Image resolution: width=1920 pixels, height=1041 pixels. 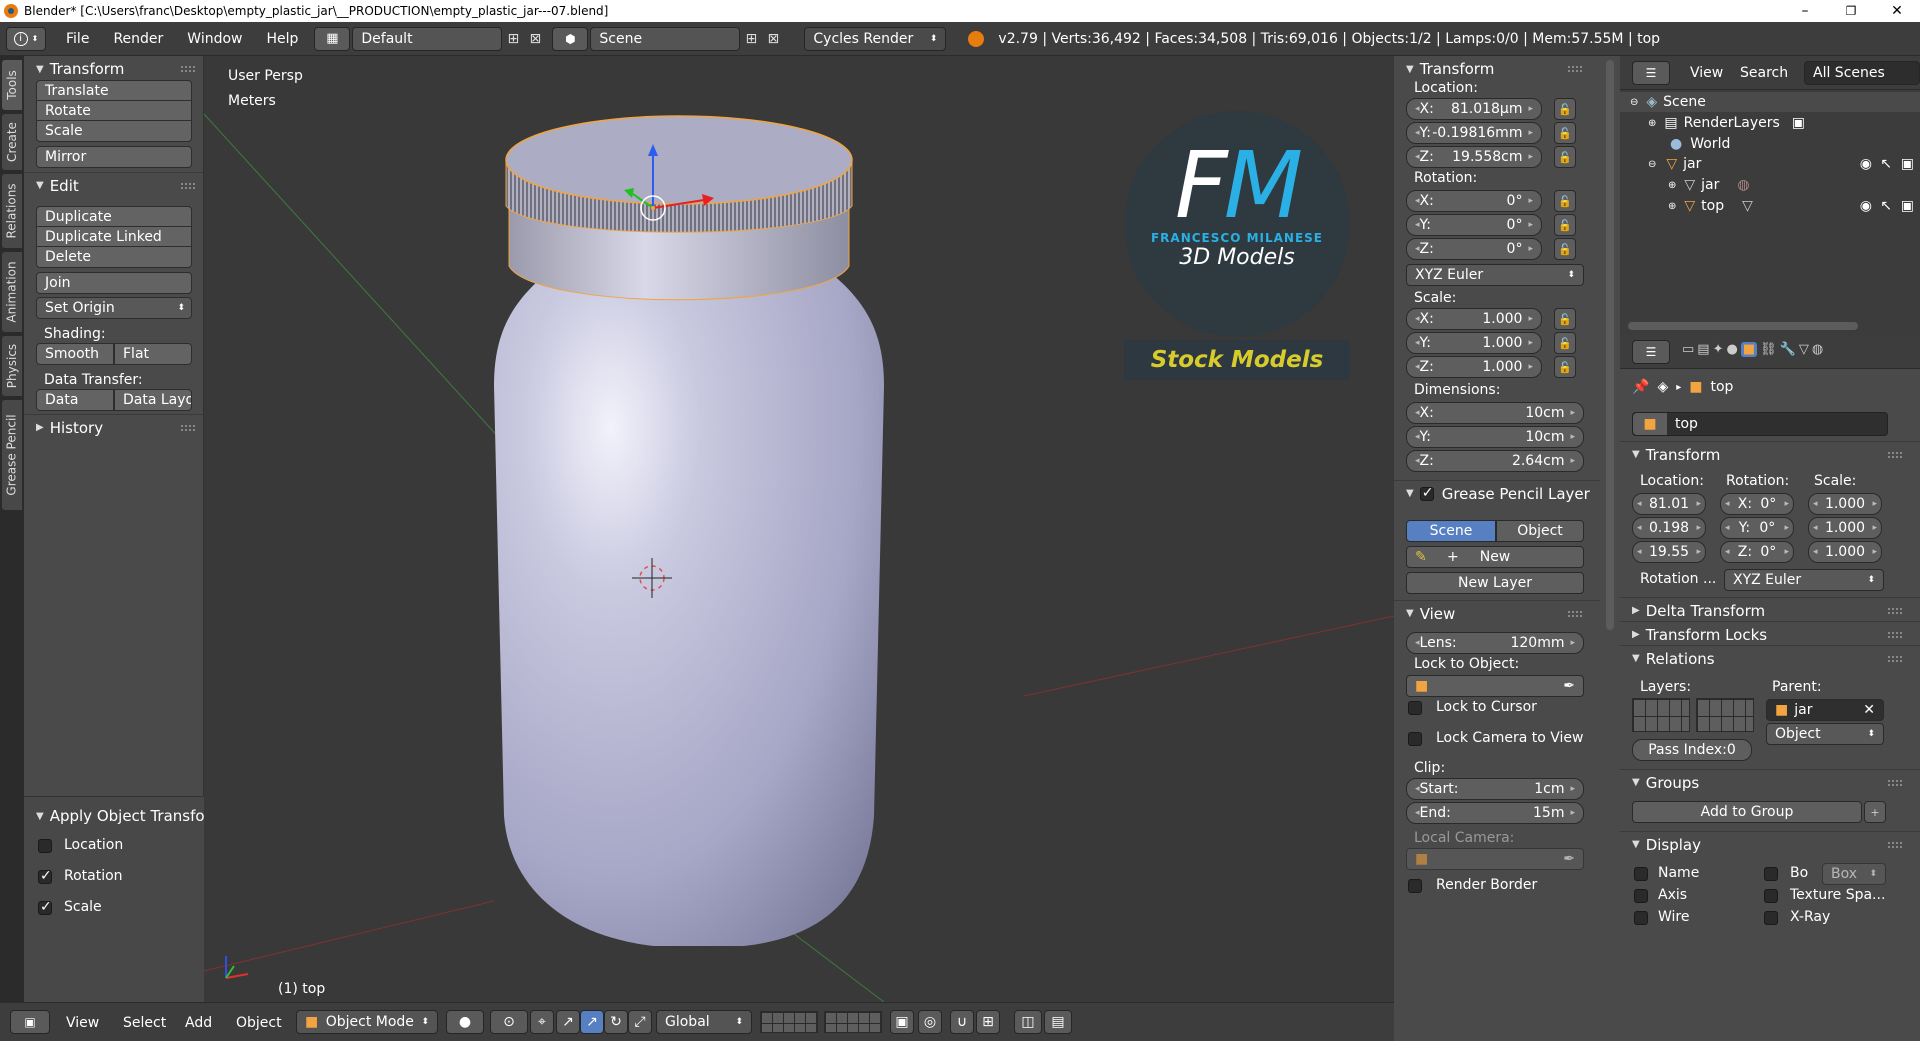 I want to click on display-name-checkbox, so click(x=1641, y=874).